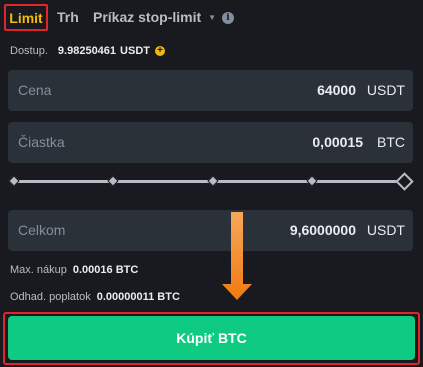 Image resolution: width=423 pixels, height=367 pixels. Describe the element at coordinates (404, 181) in the screenshot. I see `slider-handle` at that location.